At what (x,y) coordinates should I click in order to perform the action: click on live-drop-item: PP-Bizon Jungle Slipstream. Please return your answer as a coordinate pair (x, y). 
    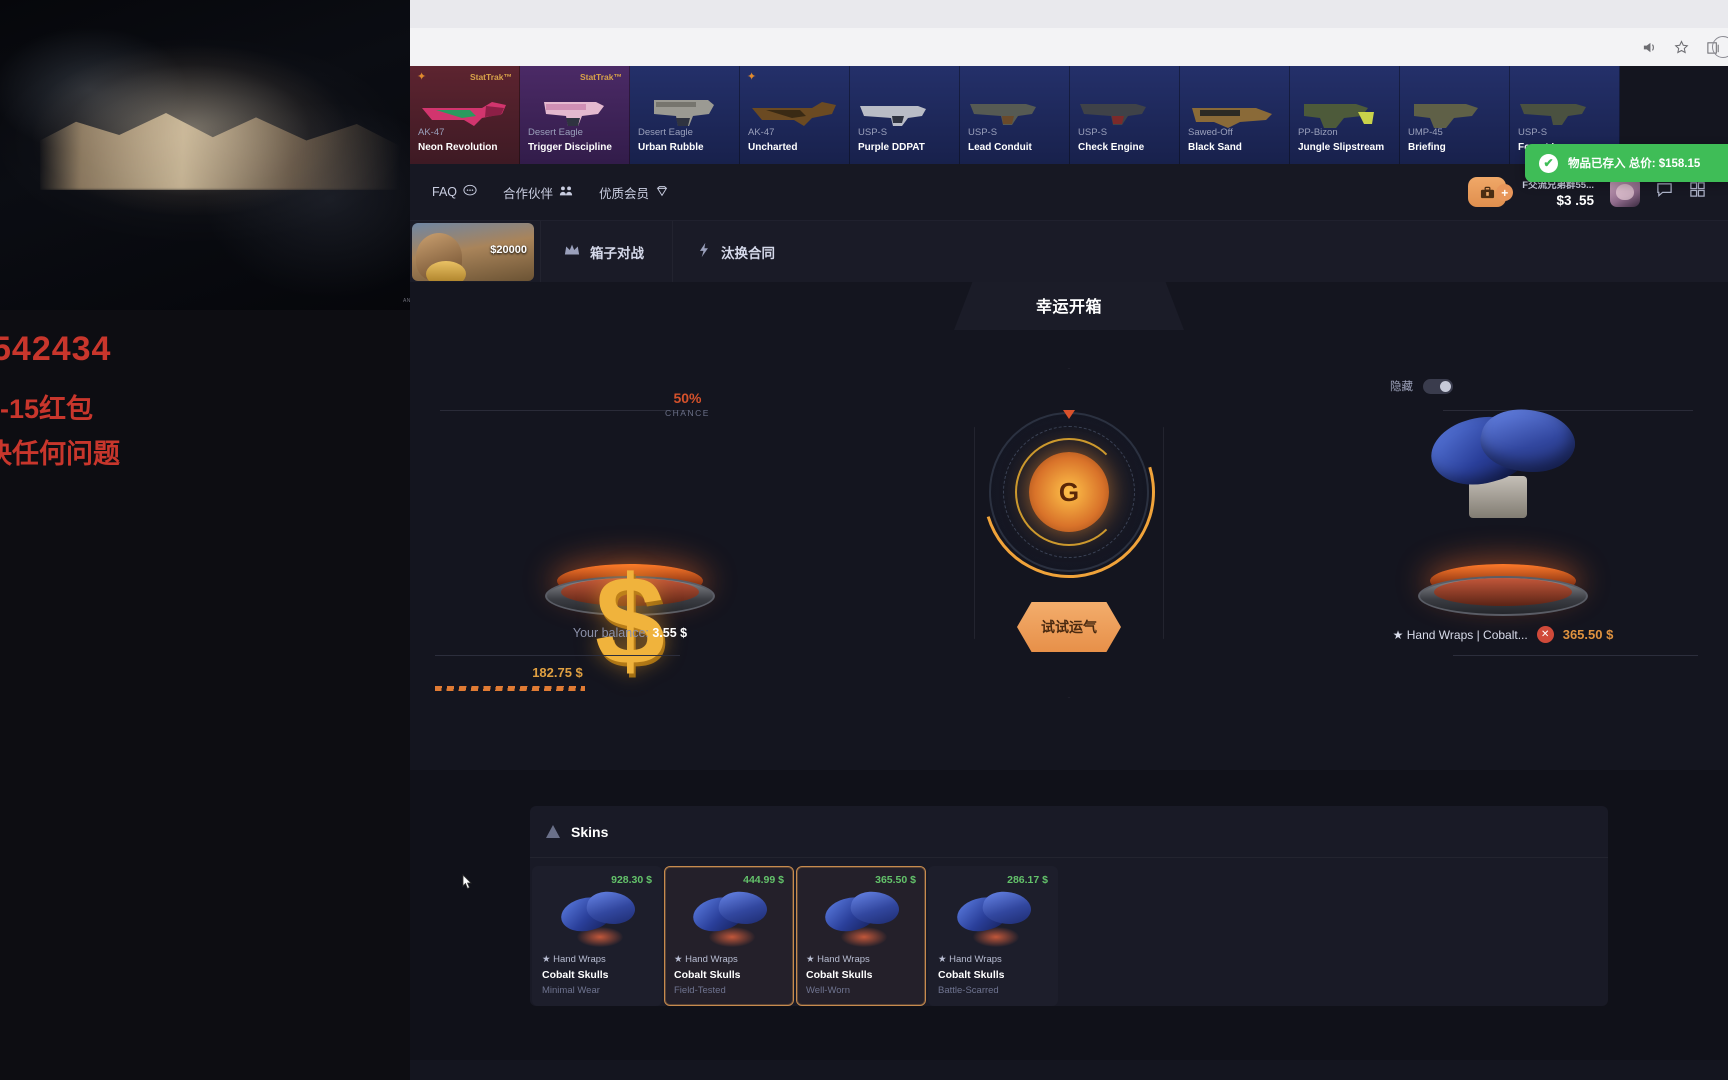
    Looking at the image, I should click on (1345, 115).